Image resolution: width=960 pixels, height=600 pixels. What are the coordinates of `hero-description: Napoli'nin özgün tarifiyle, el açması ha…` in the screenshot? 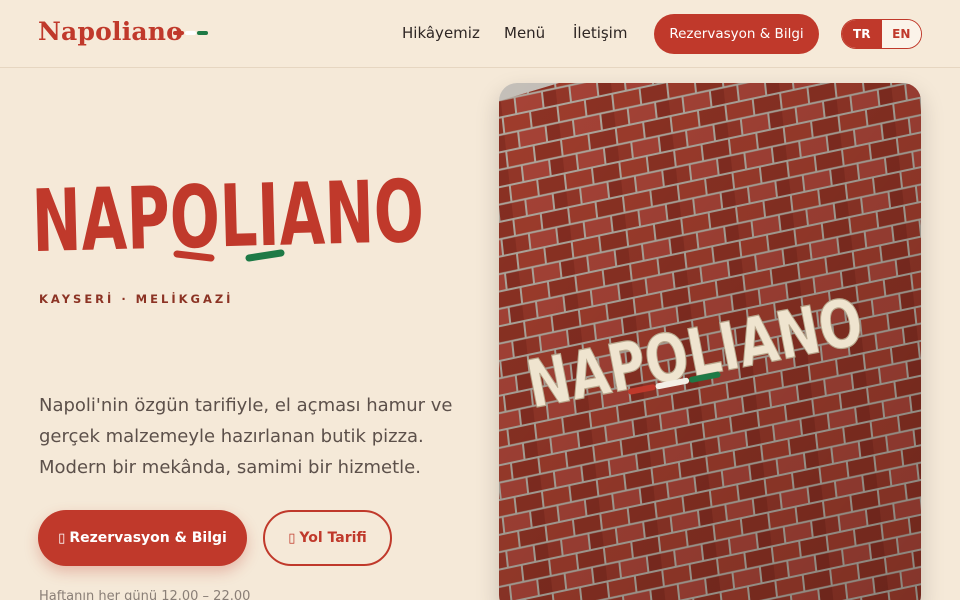 It's located at (246, 436).